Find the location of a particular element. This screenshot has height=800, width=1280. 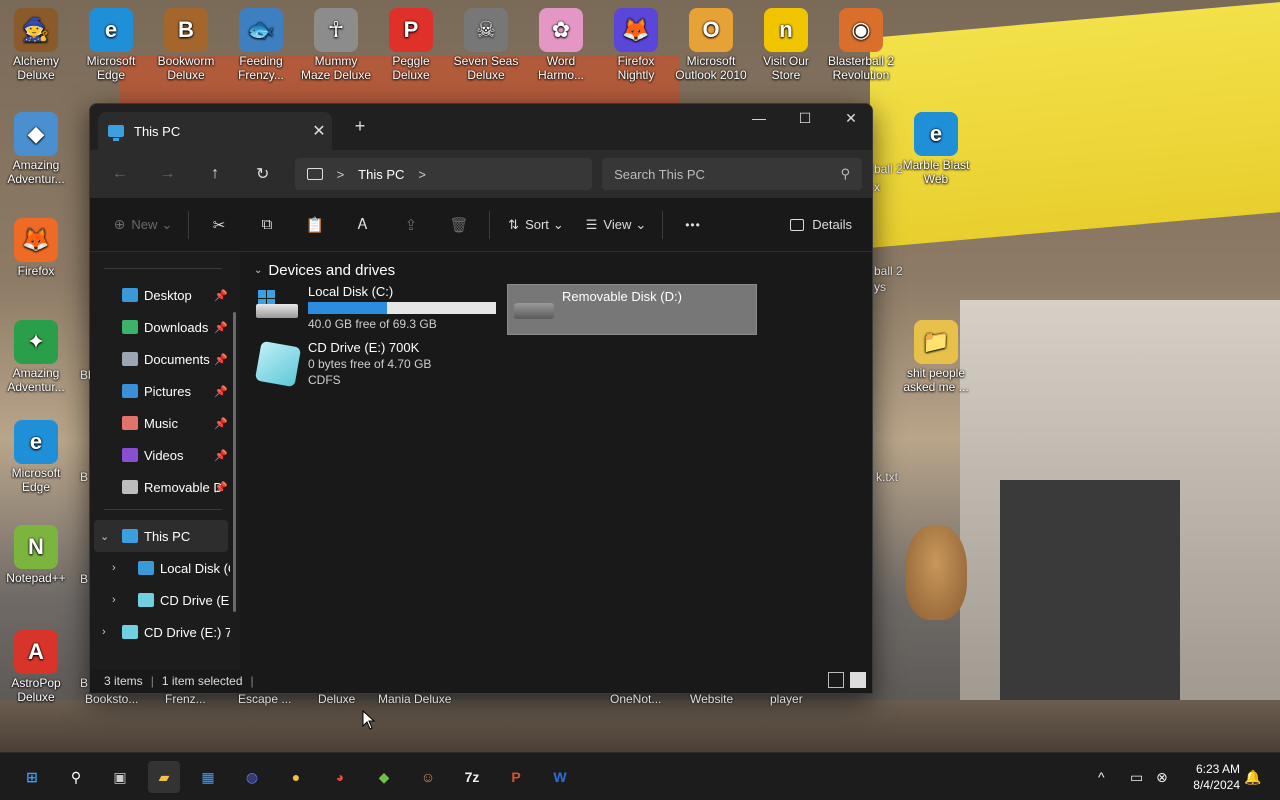

desktop-icon-item: e Marble Blast Web is located at coordinates (936, 149).